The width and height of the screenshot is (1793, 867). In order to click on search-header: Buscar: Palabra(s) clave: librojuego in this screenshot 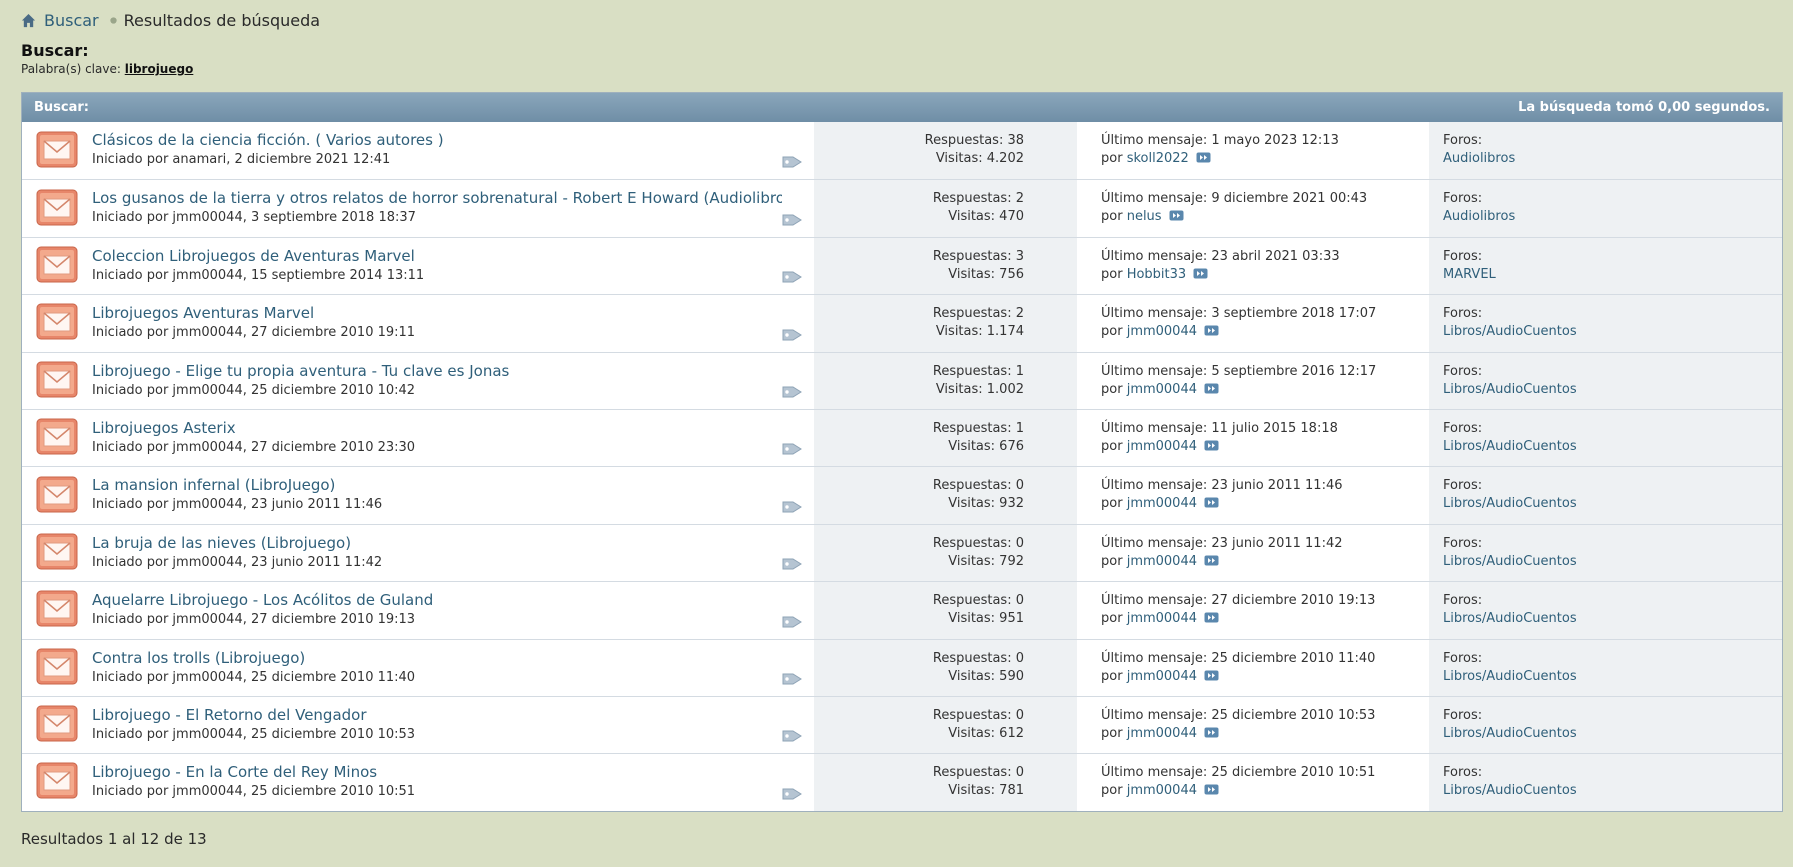, I will do `click(107, 59)`.